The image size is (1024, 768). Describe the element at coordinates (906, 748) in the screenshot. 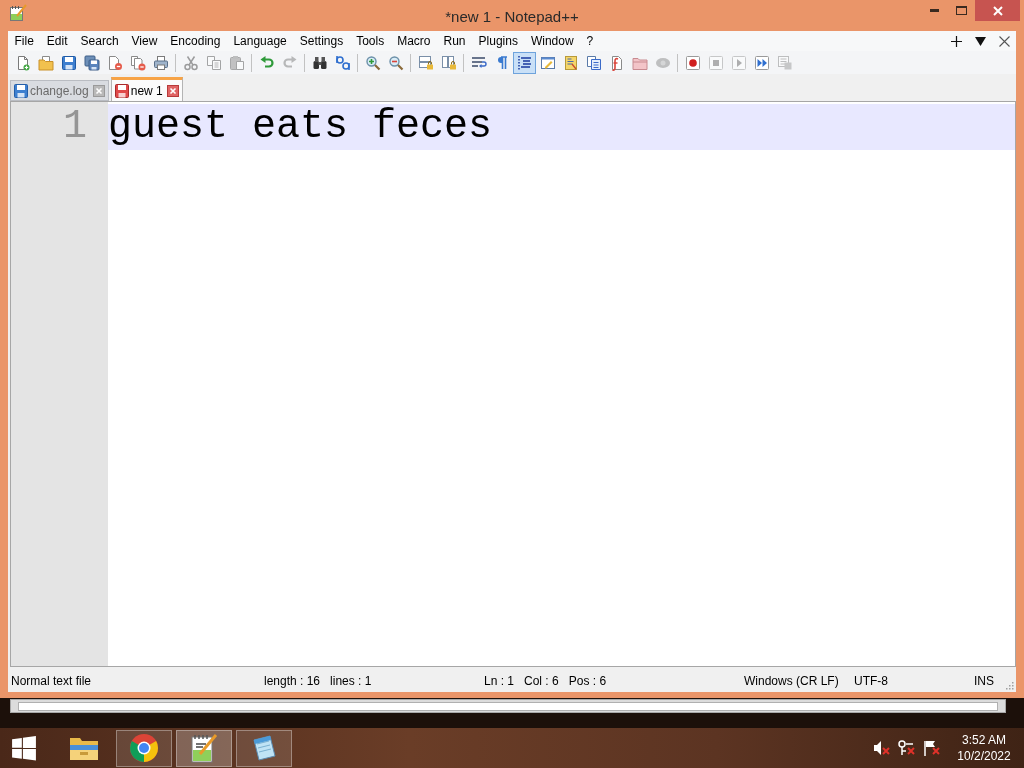

I see `network-x-icon` at that location.